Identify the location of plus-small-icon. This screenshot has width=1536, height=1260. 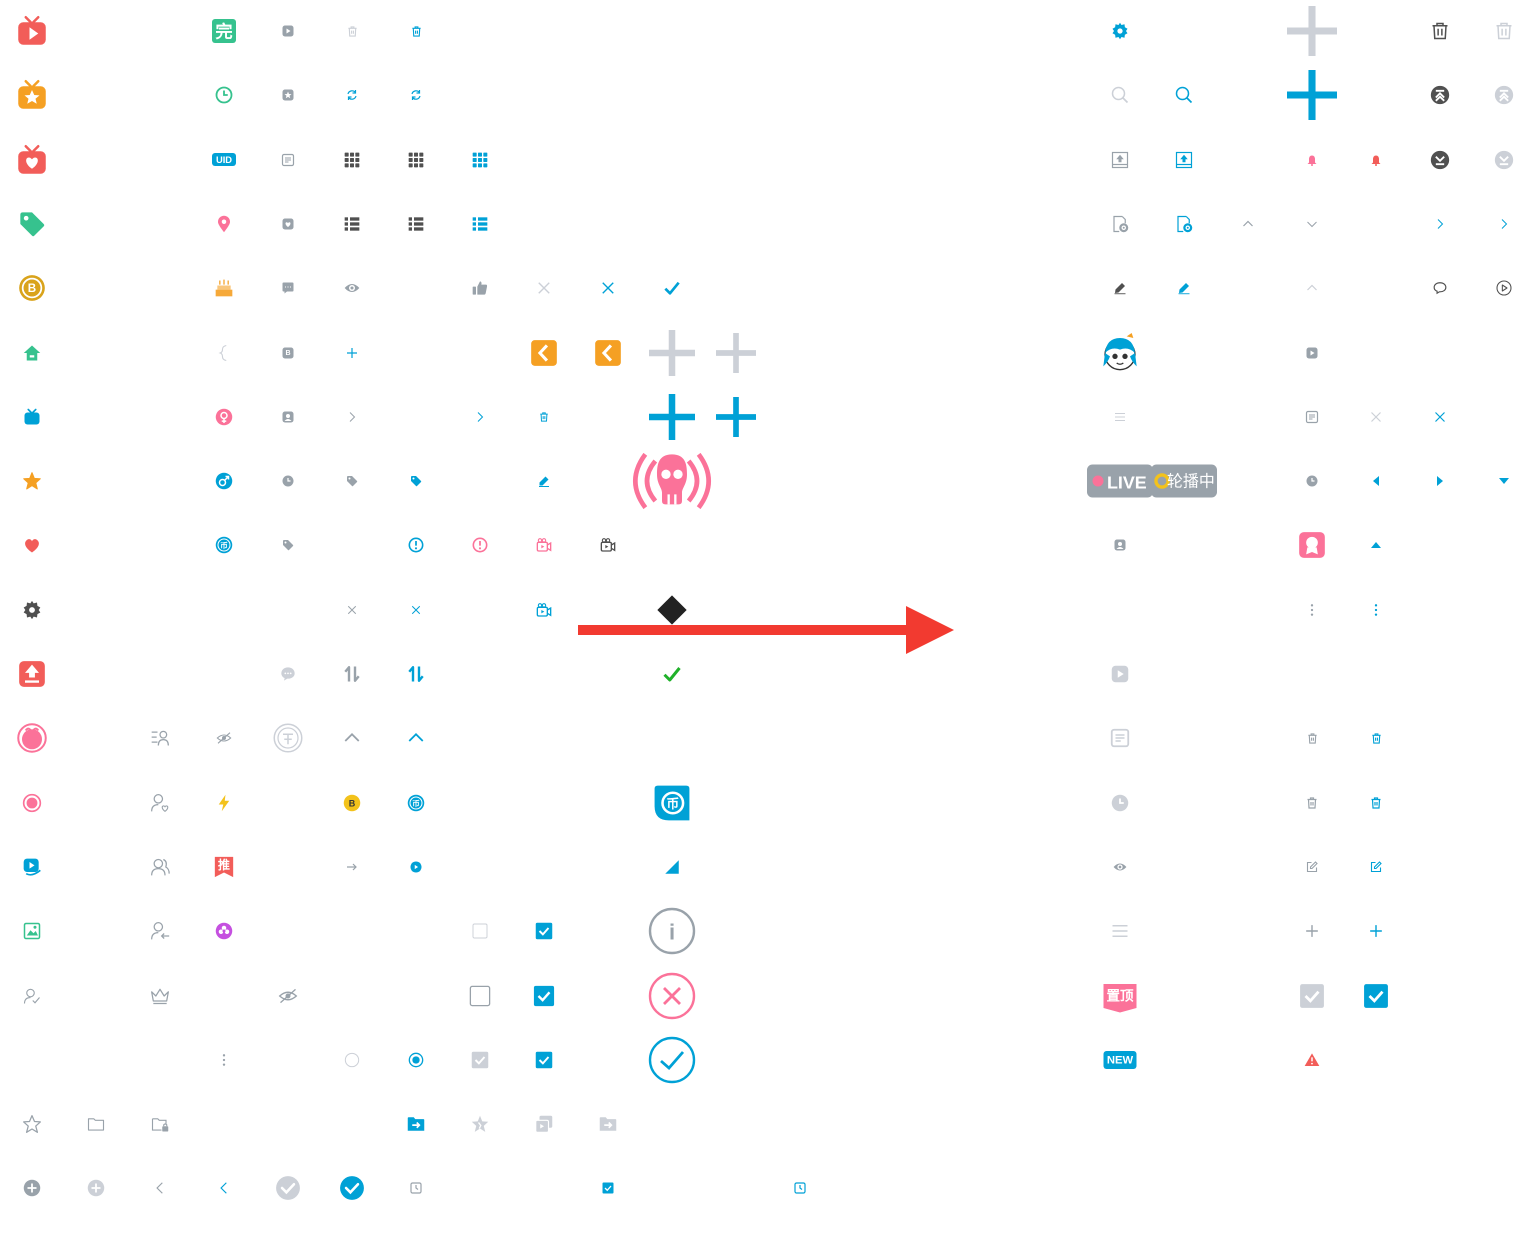
(352, 353).